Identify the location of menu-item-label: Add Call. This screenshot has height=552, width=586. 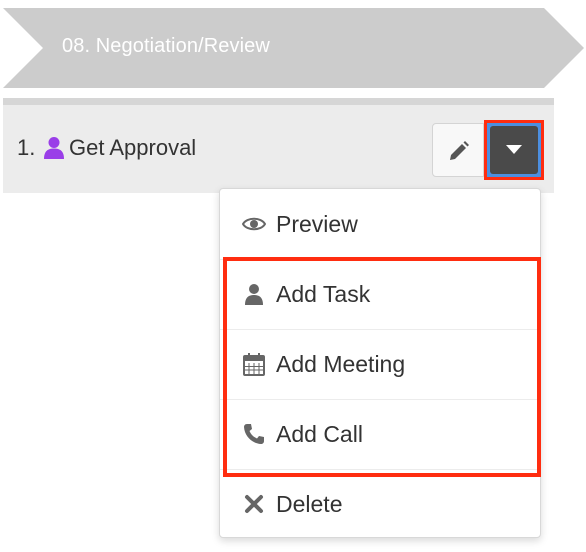
(319, 434).